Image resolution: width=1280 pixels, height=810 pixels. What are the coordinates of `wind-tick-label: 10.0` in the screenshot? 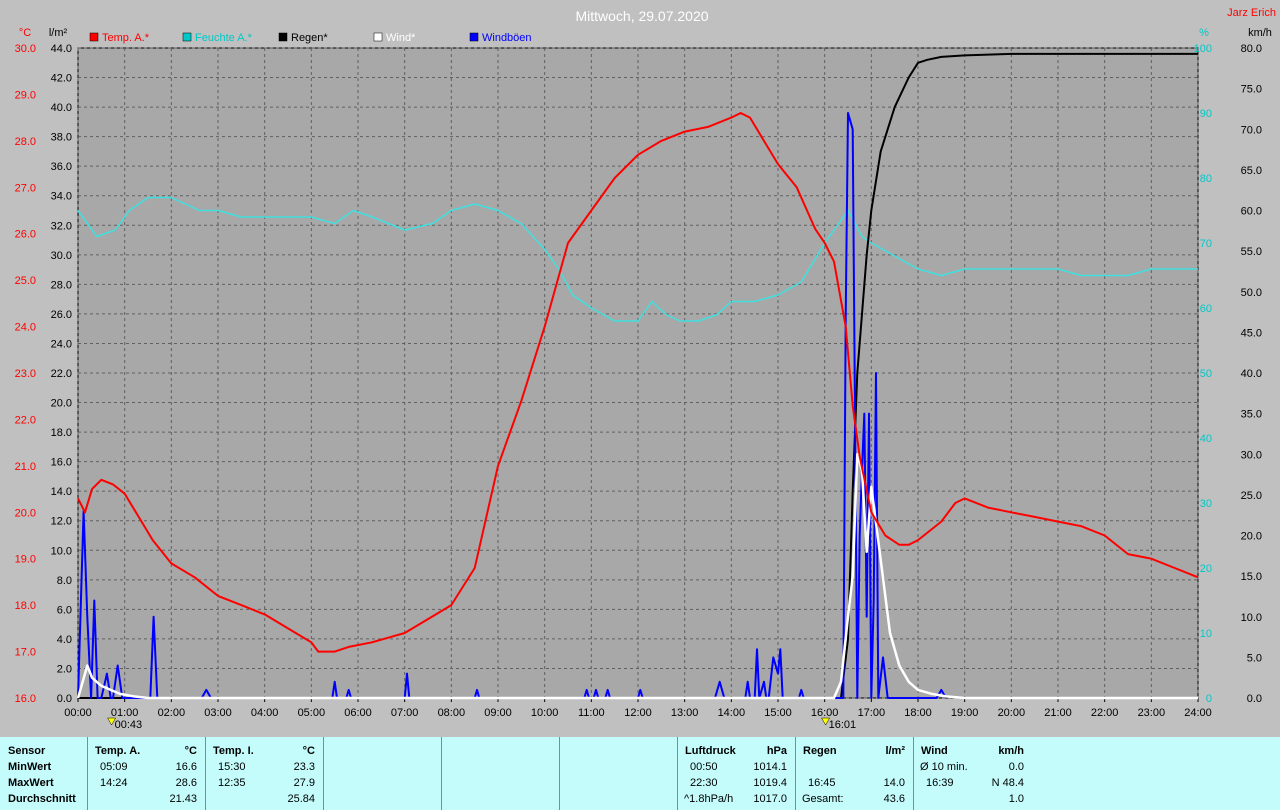 It's located at (1251, 618).